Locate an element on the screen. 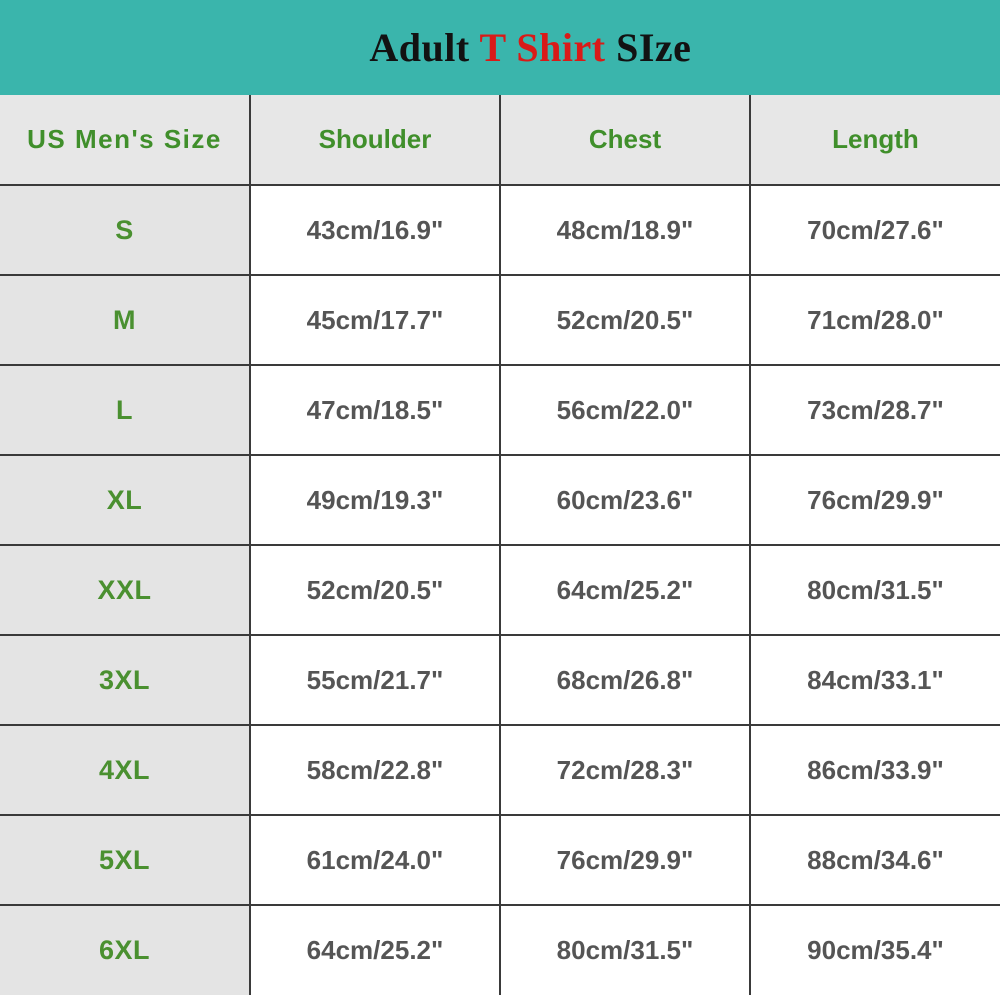 The image size is (1000, 1000). size-label: M is located at coordinates (125, 320).